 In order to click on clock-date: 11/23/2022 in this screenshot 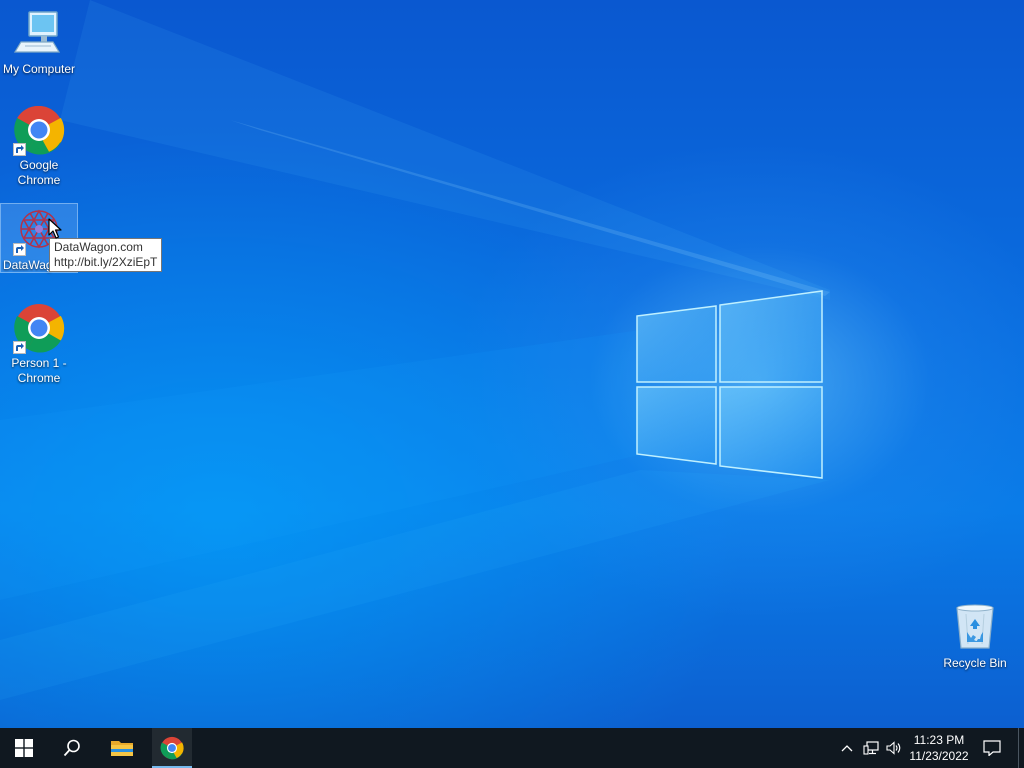, I will do `click(939, 756)`.